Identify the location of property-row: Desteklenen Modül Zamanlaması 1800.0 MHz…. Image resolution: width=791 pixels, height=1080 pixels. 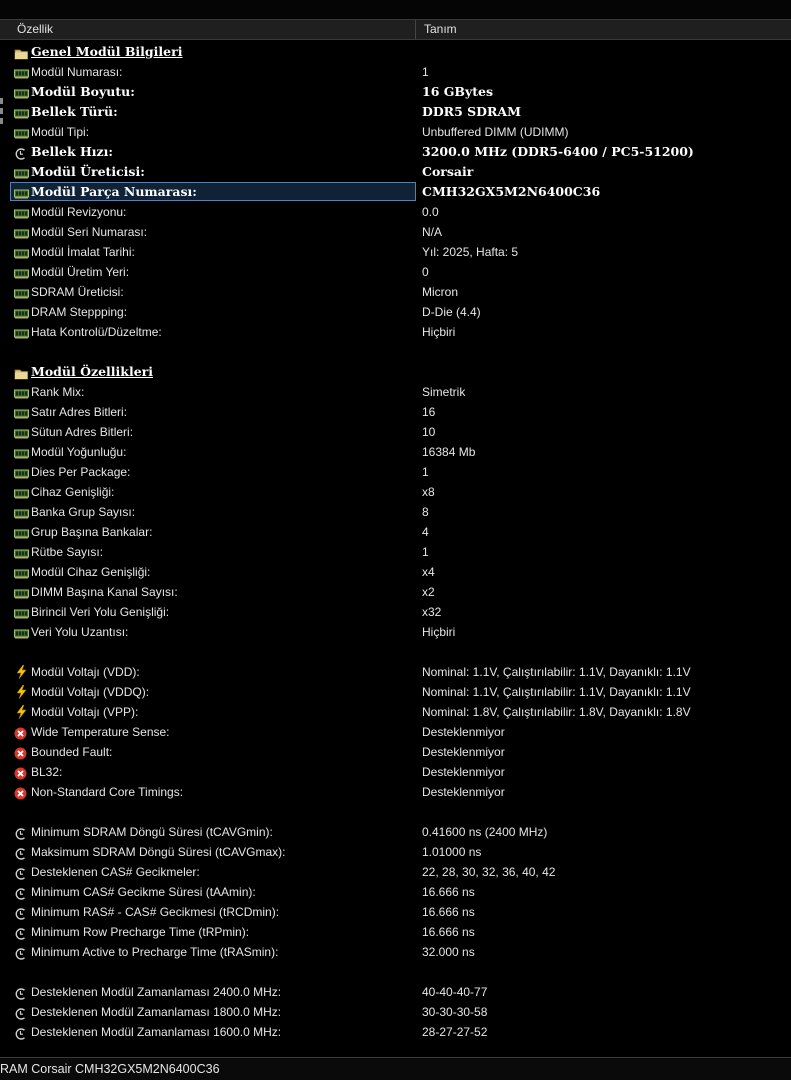
(395, 1012).